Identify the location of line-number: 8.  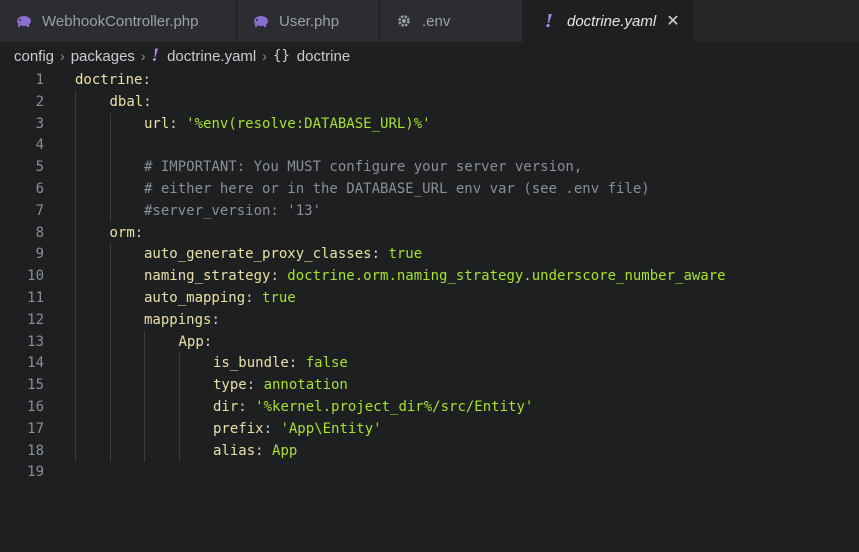
(39, 232).